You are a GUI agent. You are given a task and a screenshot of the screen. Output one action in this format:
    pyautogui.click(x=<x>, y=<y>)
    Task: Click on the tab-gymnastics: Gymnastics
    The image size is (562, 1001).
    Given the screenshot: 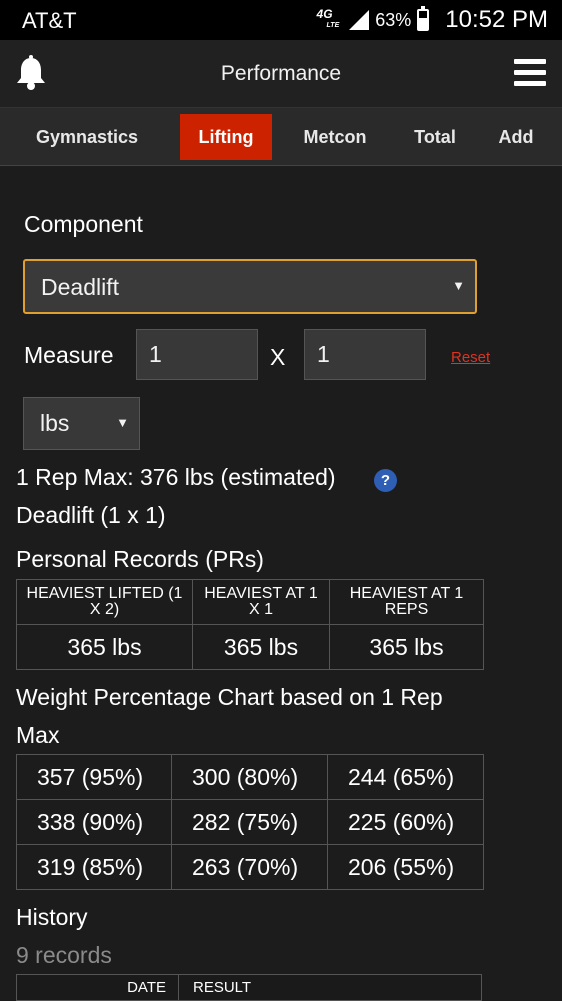 What is the action you would take?
    pyautogui.click(x=87, y=137)
    